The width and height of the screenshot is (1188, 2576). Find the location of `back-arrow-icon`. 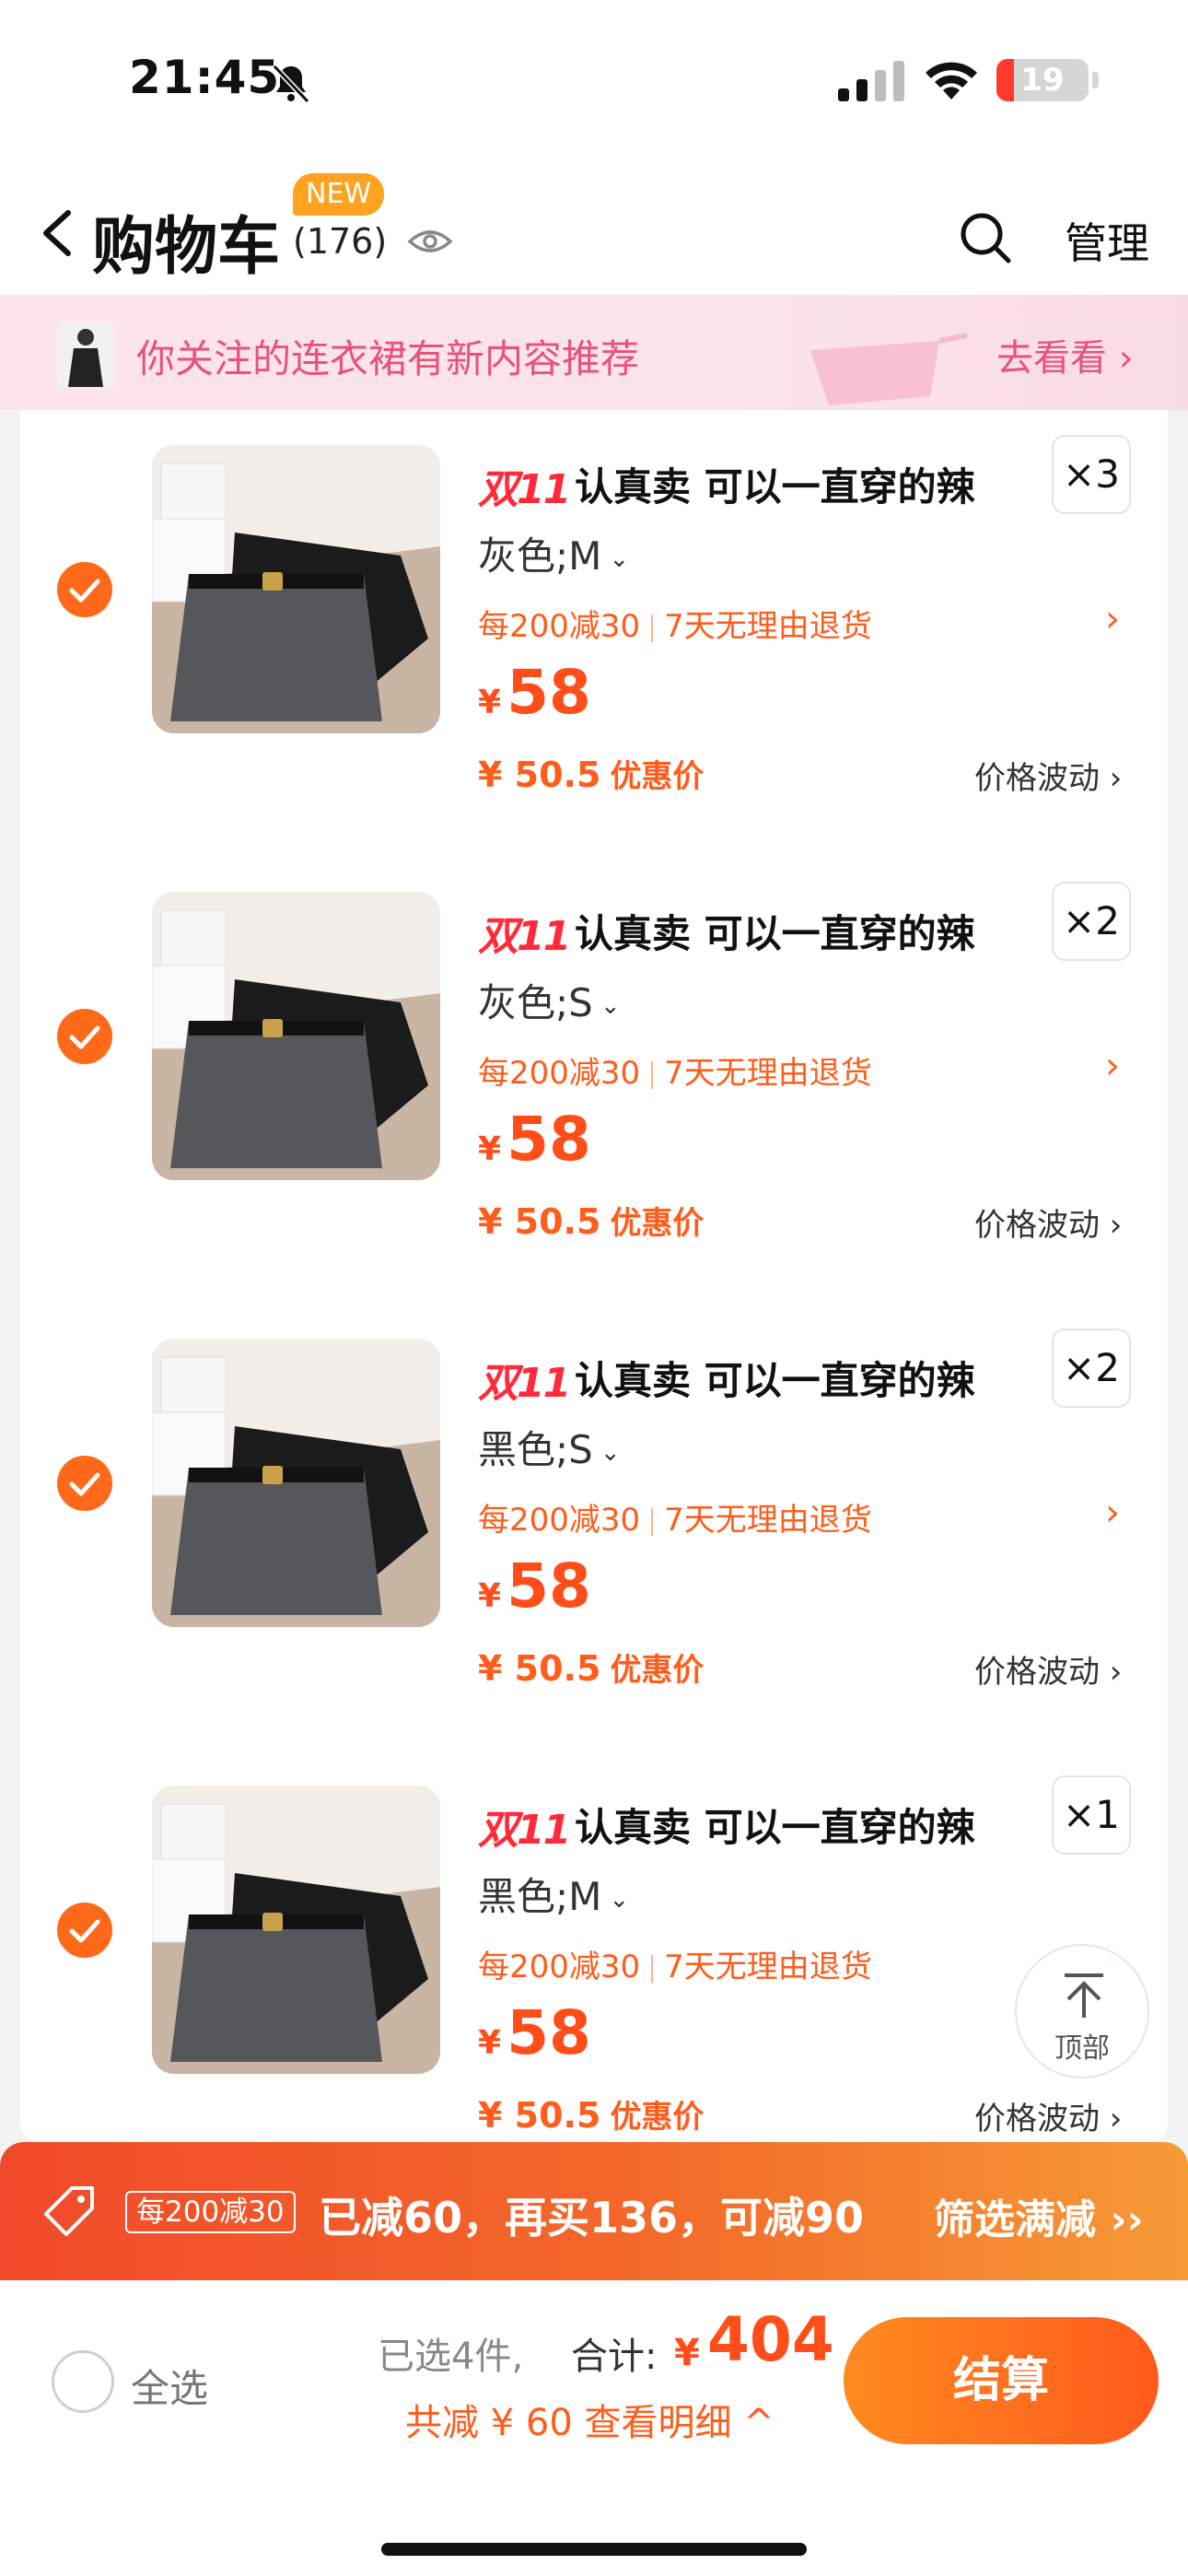

back-arrow-icon is located at coordinates (57, 233).